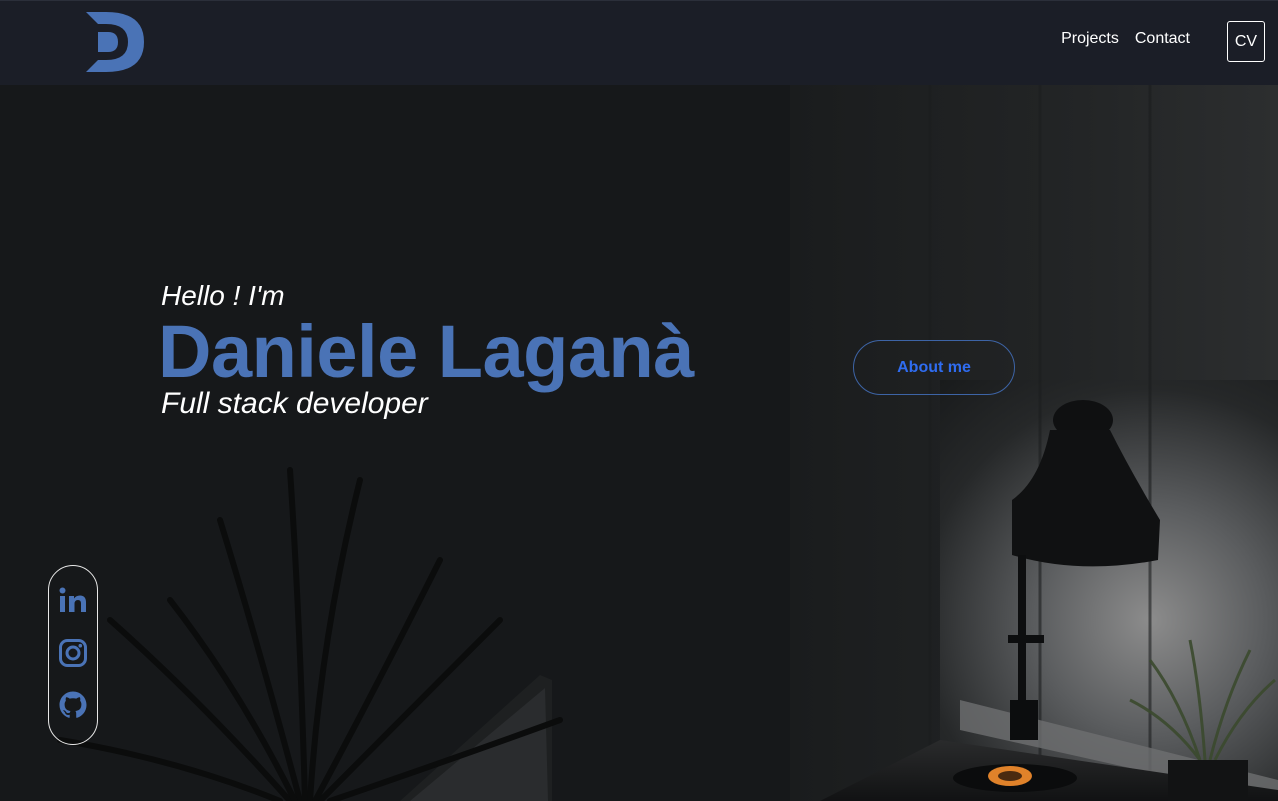  I want to click on top-navbar: Projects Contact CV, so click(639, 42).